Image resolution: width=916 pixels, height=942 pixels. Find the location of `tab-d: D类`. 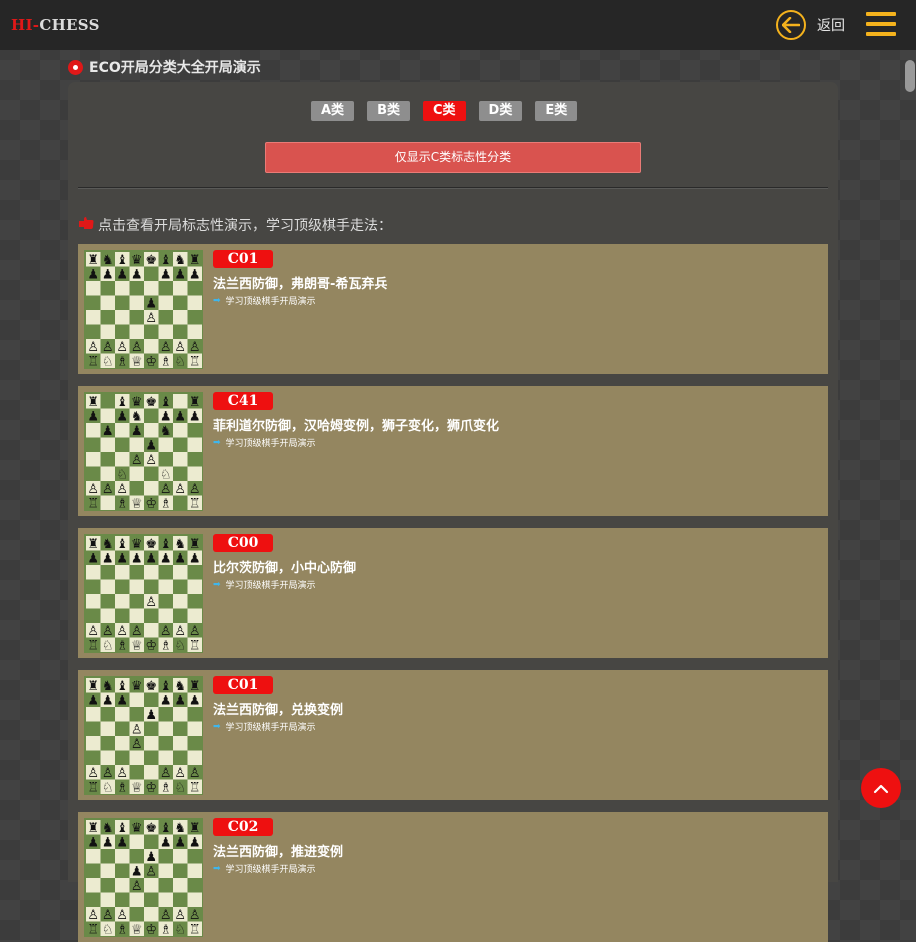

tab-d: D类 is located at coordinates (500, 111).